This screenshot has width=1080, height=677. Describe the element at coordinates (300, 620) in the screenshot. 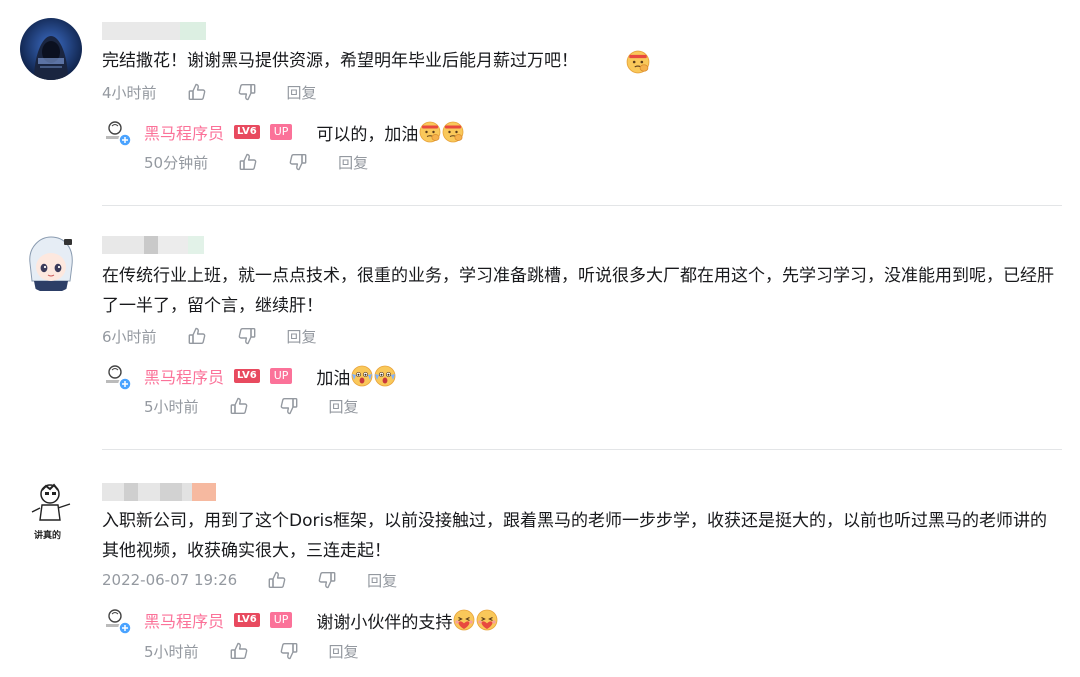

I see `reply-item: 黑马程序员 LV6 UP 谢谢小伙伴的支持` at that location.